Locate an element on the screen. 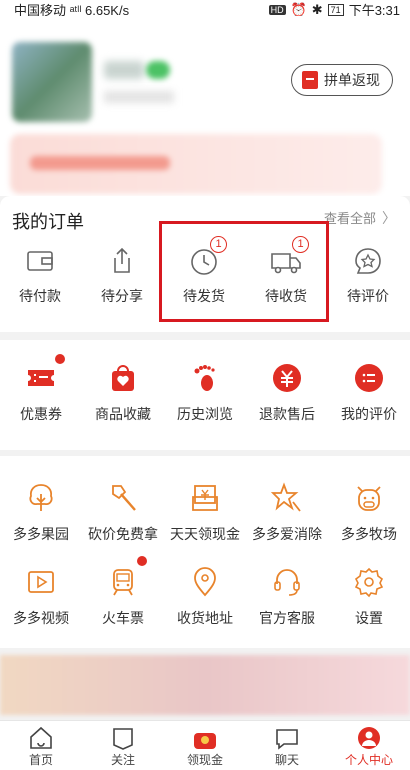 Image resolution: width=410 pixels, height=770 pixels. review-icon is located at coordinates (368, 261).